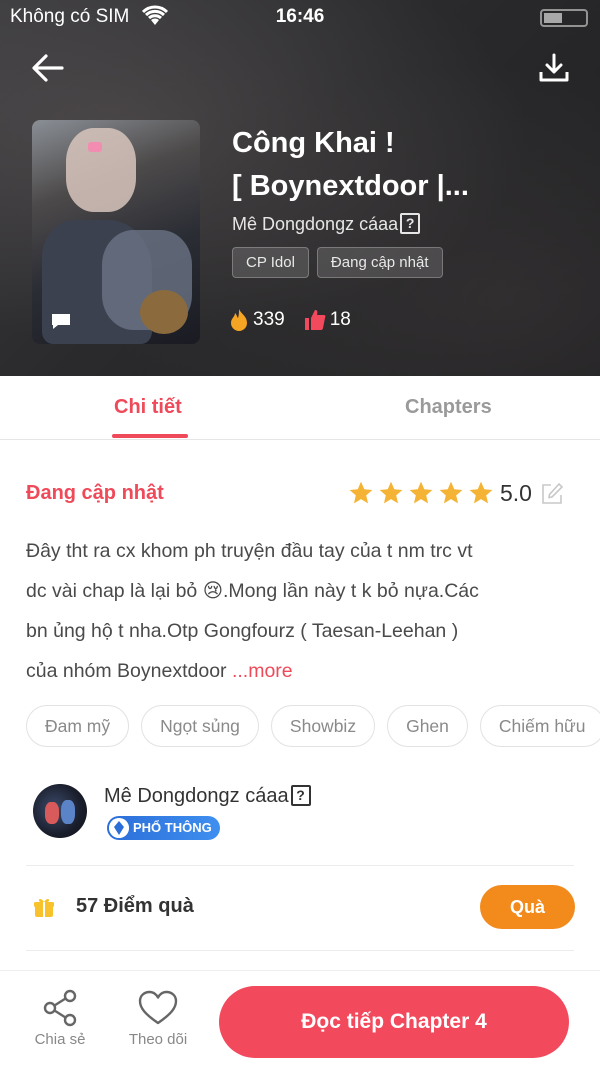 The height and width of the screenshot is (1067, 600). I want to click on uploader-name: Mê Dongdongz cáaa?, so click(207, 796).